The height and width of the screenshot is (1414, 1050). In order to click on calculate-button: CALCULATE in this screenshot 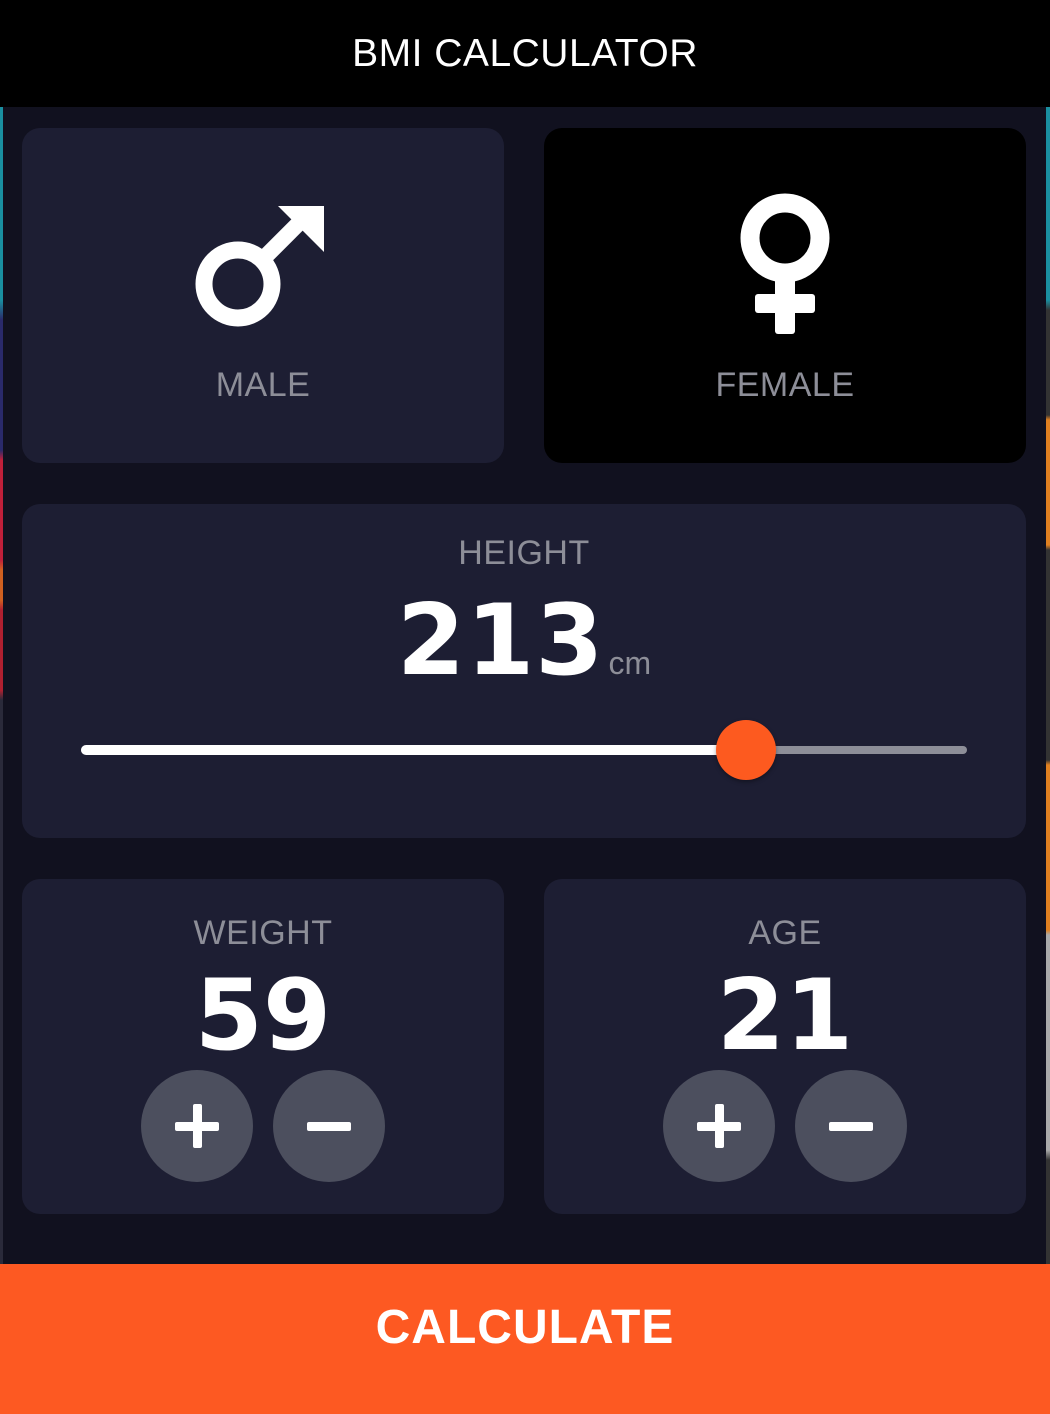, I will do `click(525, 1339)`.